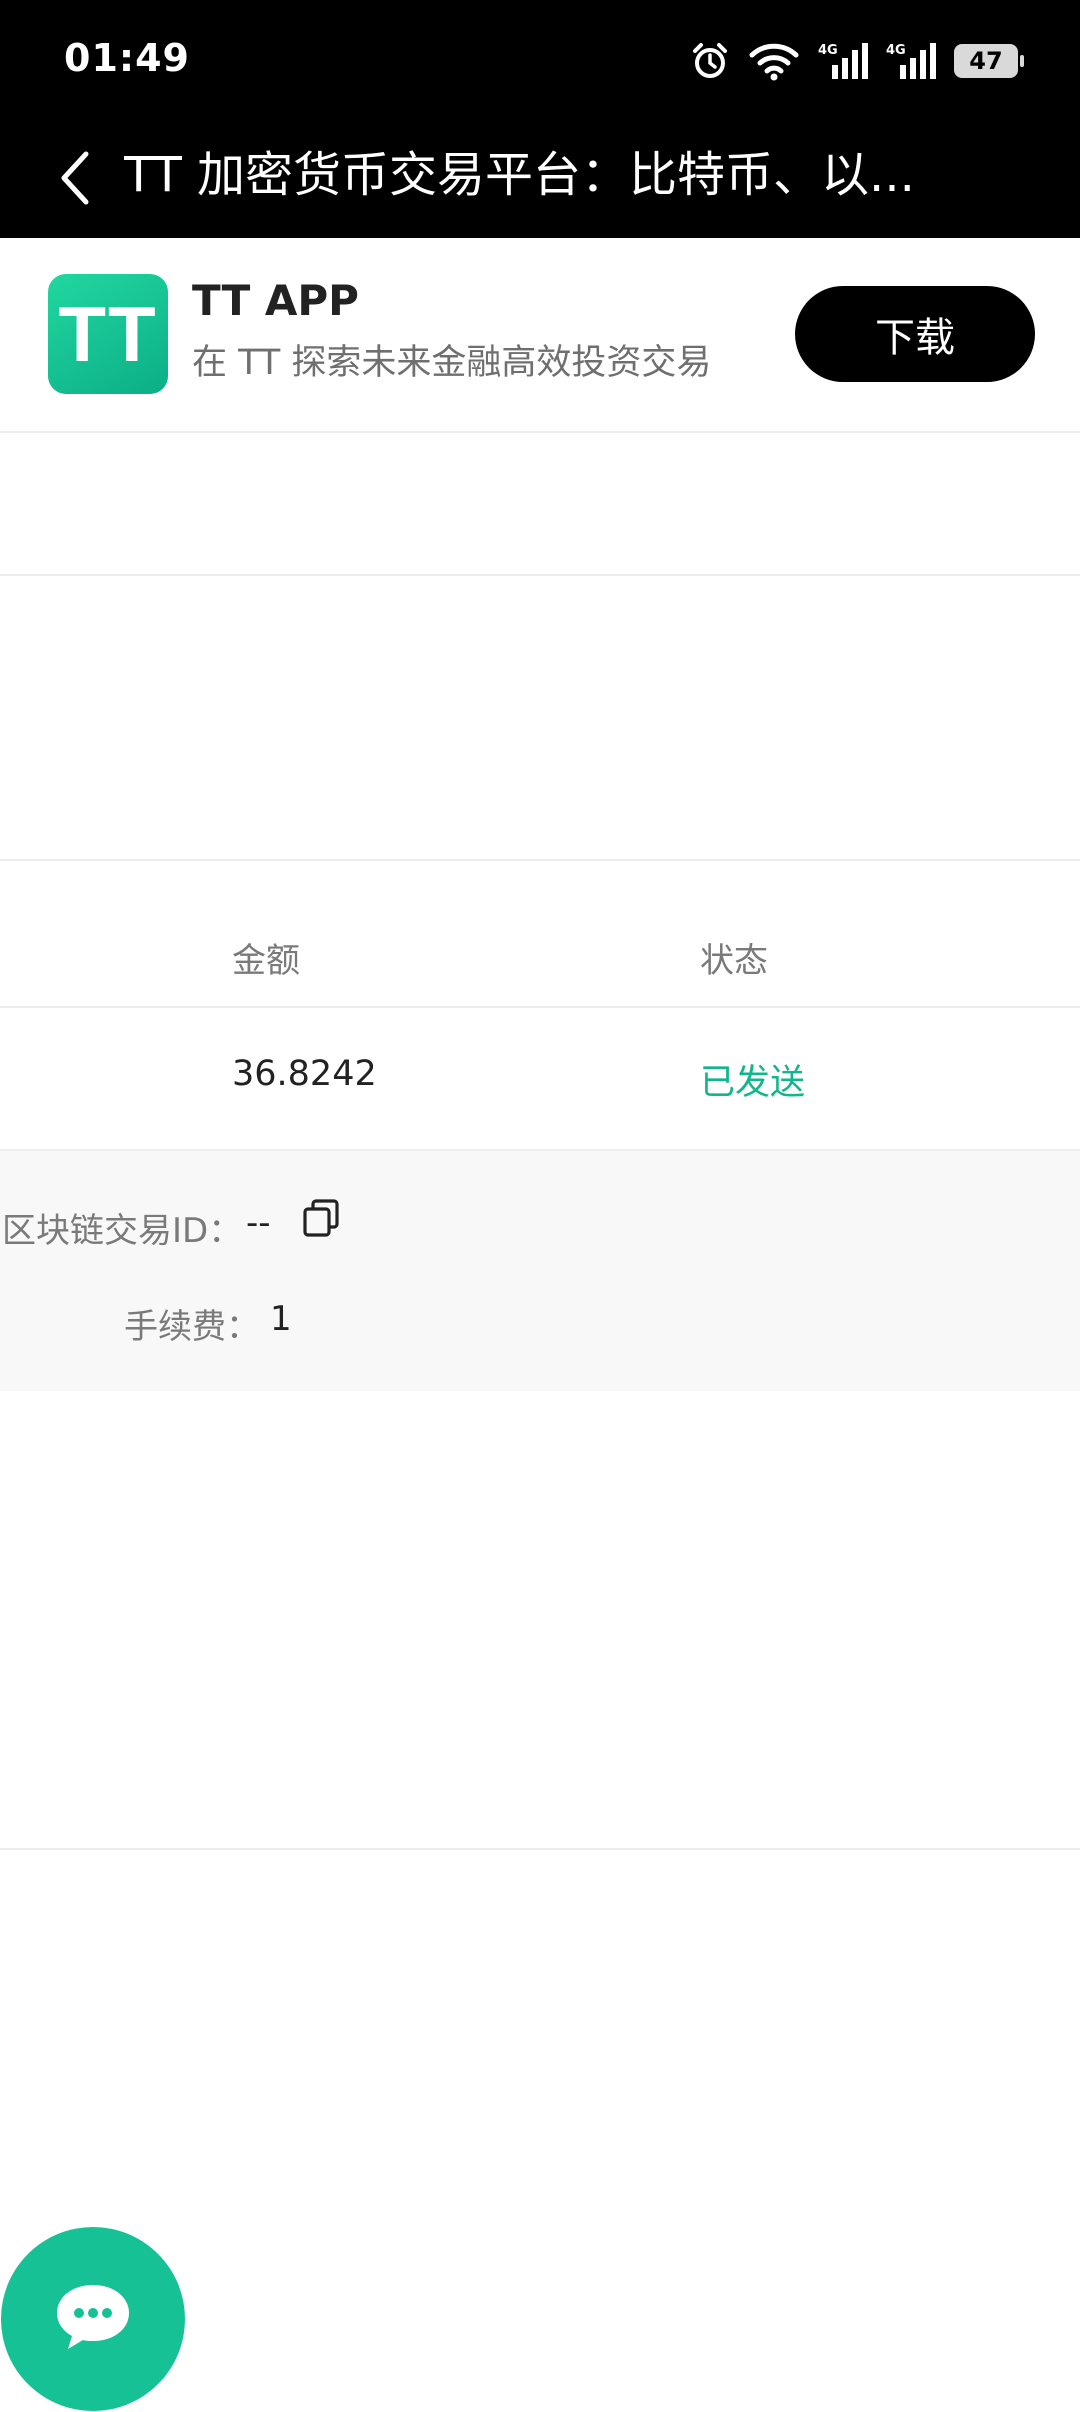 The height and width of the screenshot is (2412, 1080). What do you see at coordinates (108, 334) in the screenshot?
I see `app-logo: TT` at bounding box center [108, 334].